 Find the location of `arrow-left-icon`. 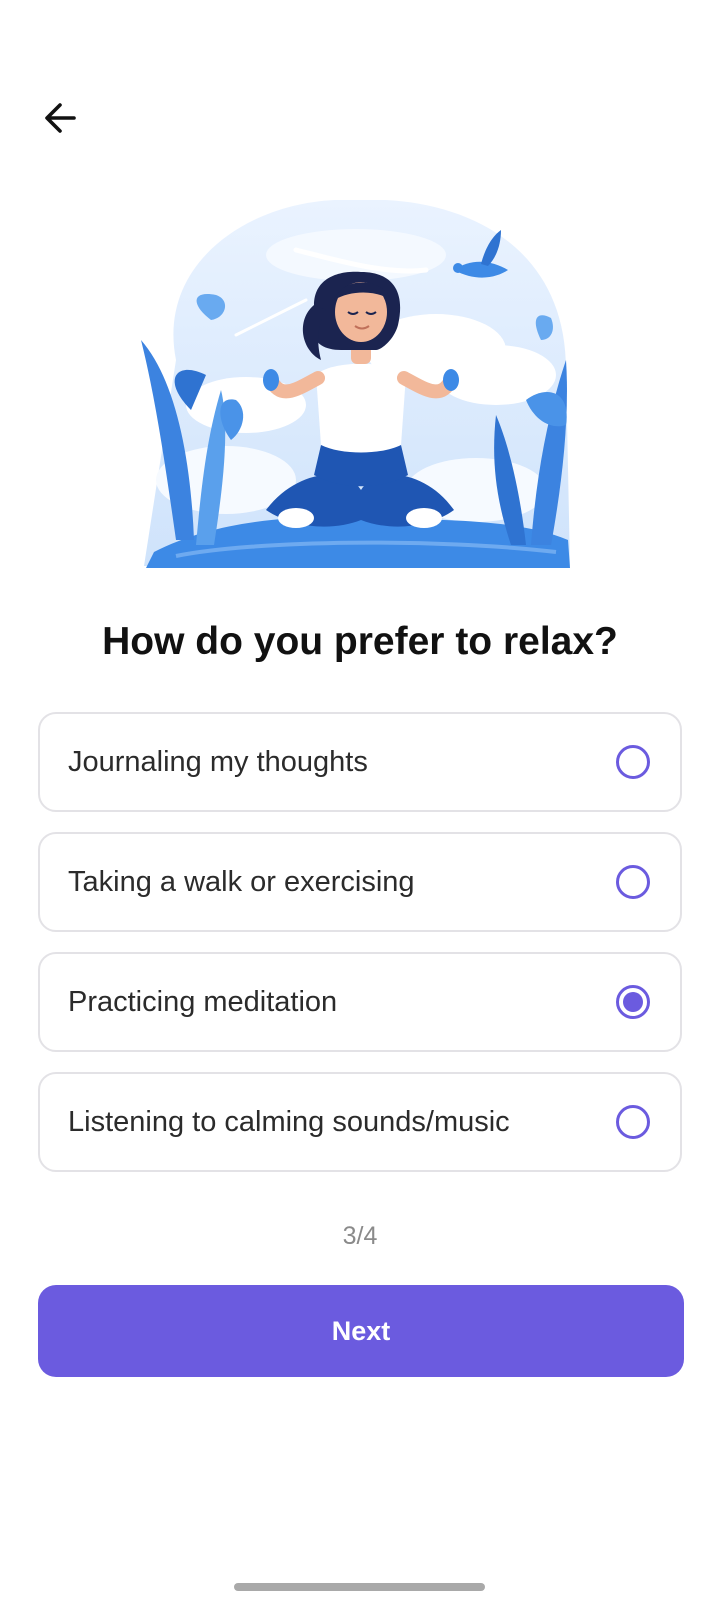

arrow-left-icon is located at coordinates (60, 118).